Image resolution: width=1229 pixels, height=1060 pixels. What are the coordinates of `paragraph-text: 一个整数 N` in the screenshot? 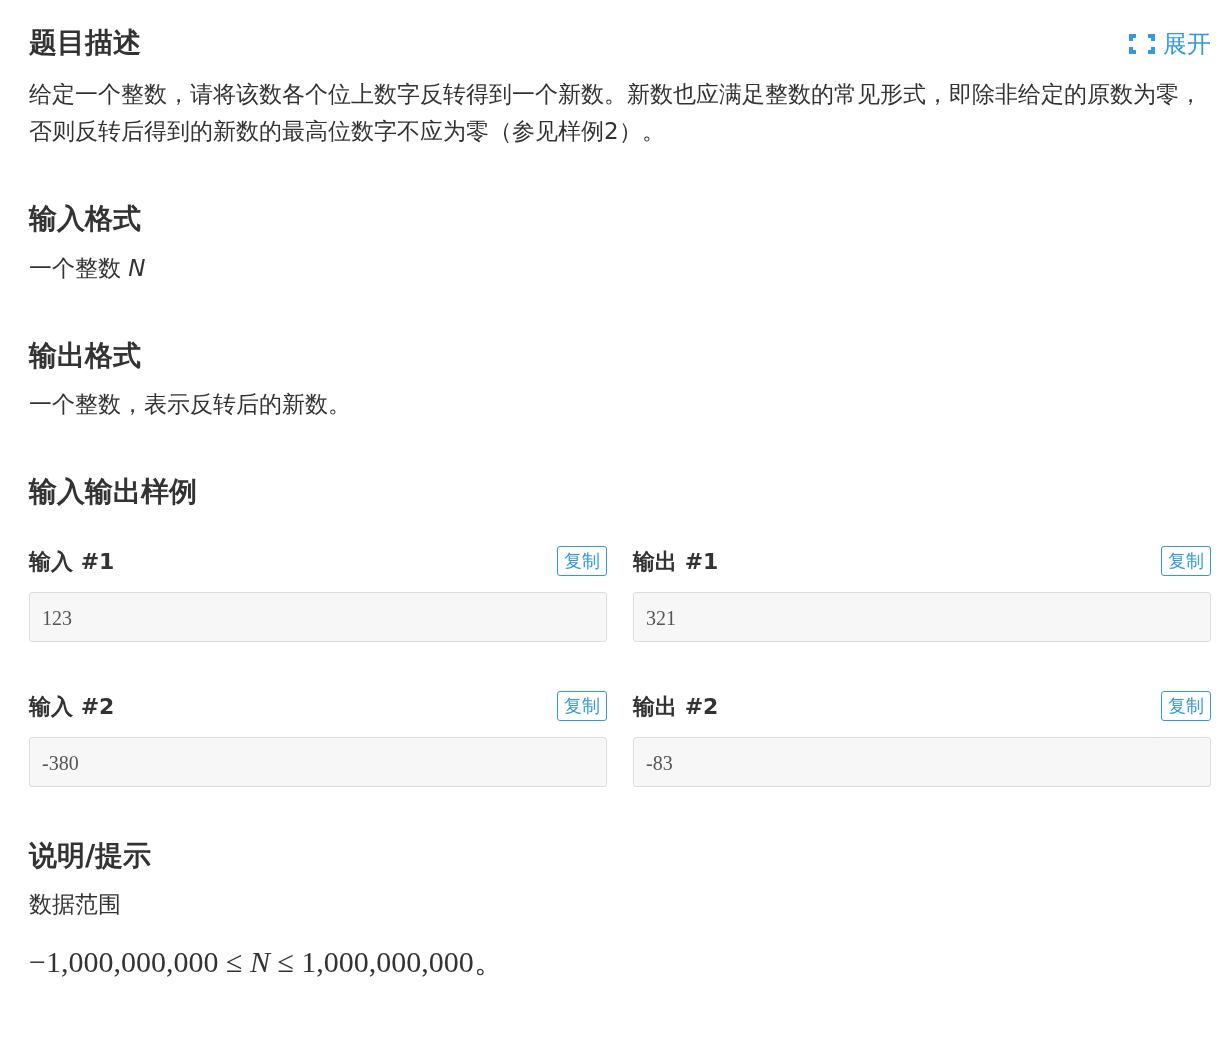 It's located at (88, 268).